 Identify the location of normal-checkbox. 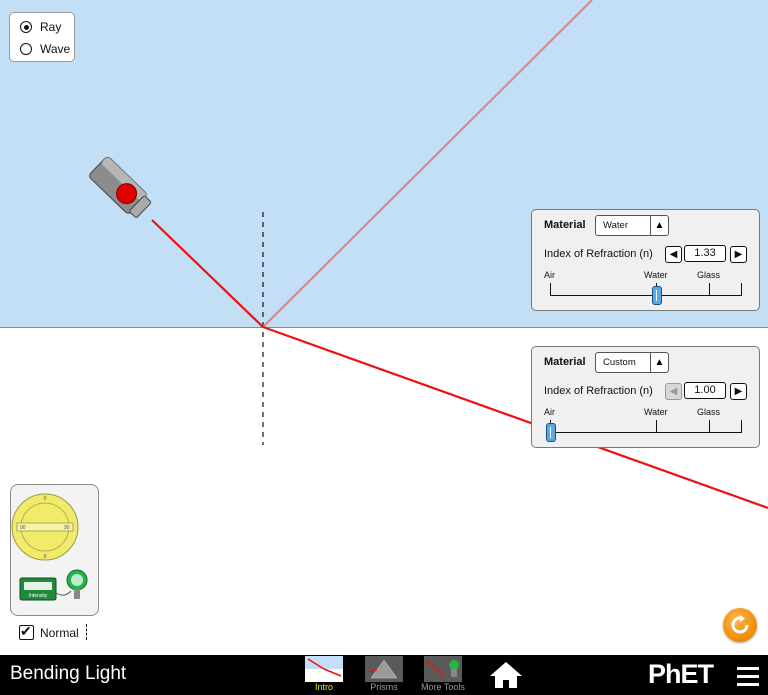
(26, 631).